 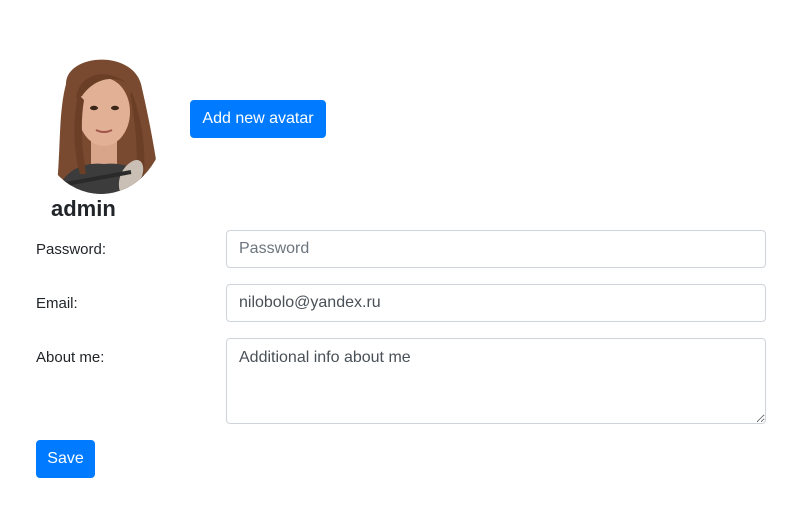 What do you see at coordinates (57, 303) in the screenshot?
I see `email-label: Email:` at bounding box center [57, 303].